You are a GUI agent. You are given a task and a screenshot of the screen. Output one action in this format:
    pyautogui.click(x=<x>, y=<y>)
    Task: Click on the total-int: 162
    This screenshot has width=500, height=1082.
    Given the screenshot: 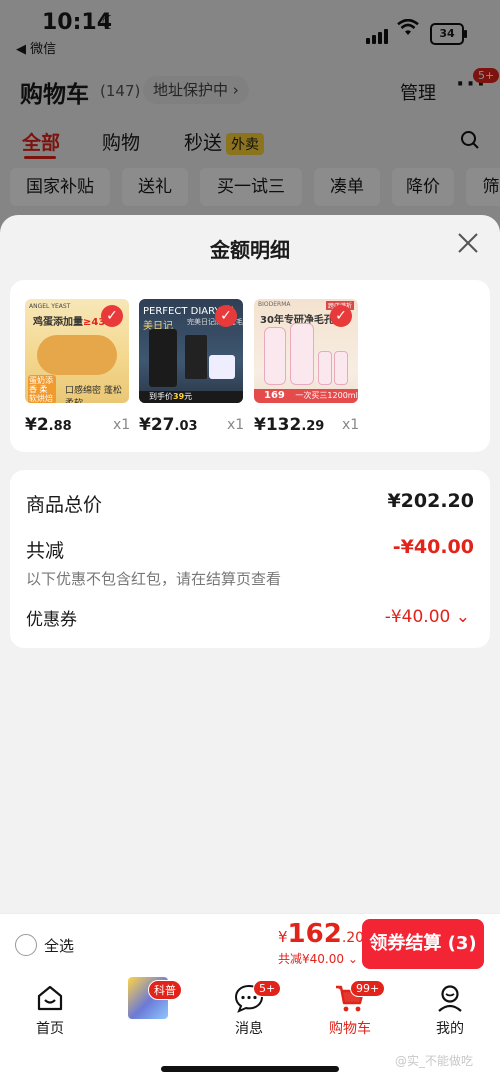 What is the action you would take?
    pyautogui.click(x=314, y=934)
    